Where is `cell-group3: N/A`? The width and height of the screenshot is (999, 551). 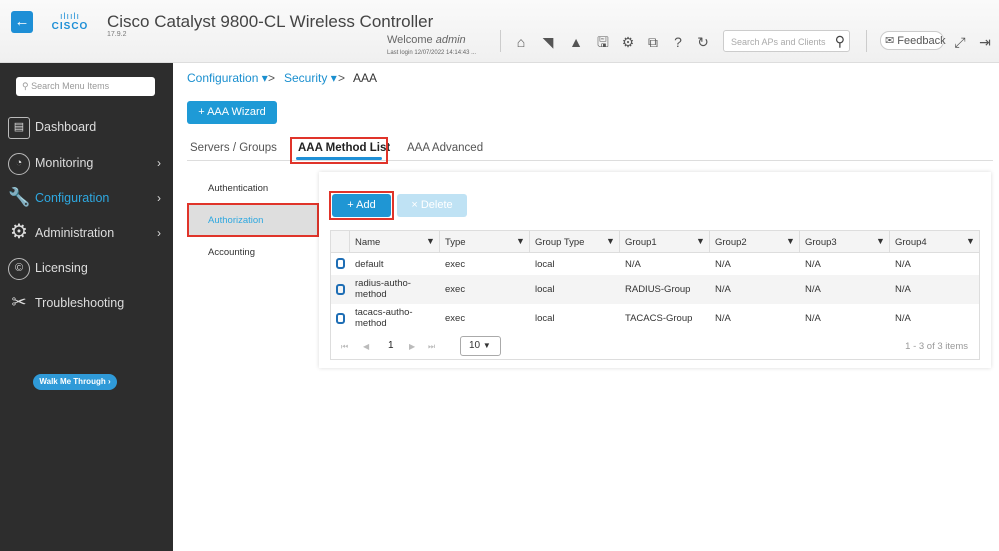
cell-group3: N/A is located at coordinates (813, 318).